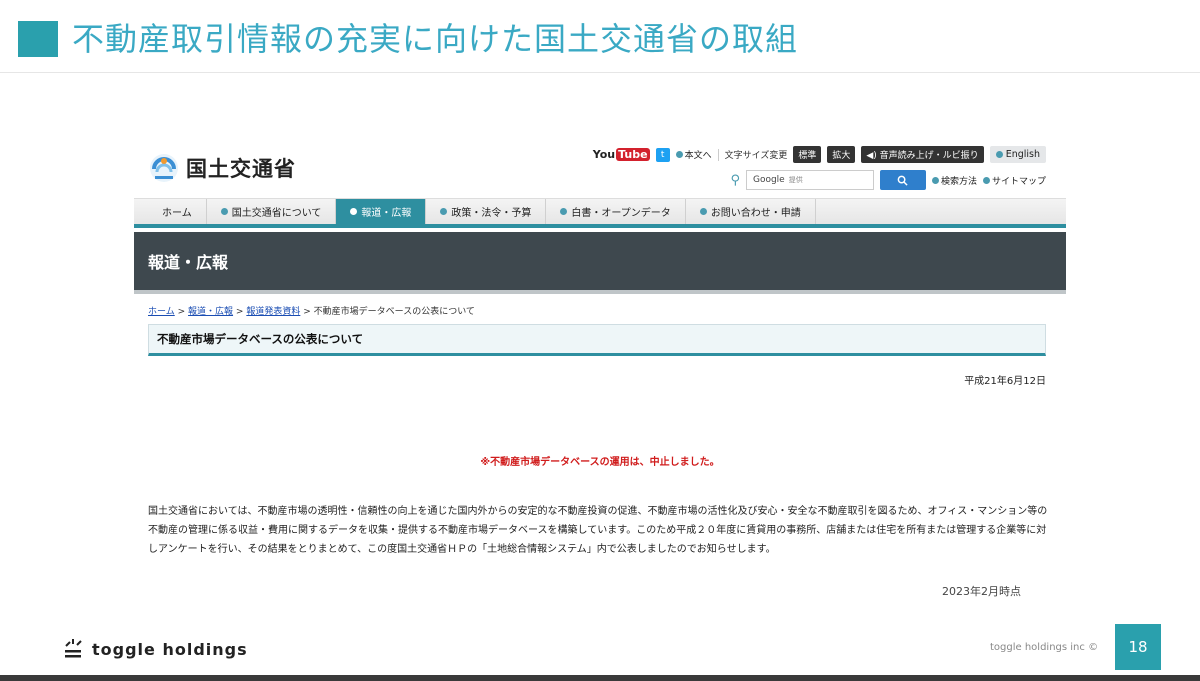  Describe the element at coordinates (1005, 381) in the screenshot. I see `publish-date: 平成21年6月12日` at that location.